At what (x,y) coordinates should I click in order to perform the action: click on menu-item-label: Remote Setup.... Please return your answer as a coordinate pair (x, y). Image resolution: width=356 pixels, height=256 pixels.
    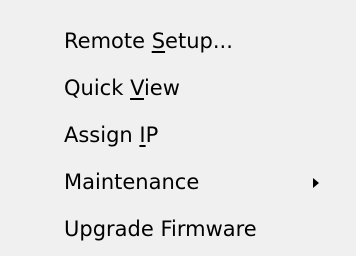
    Looking at the image, I should click on (148, 41).